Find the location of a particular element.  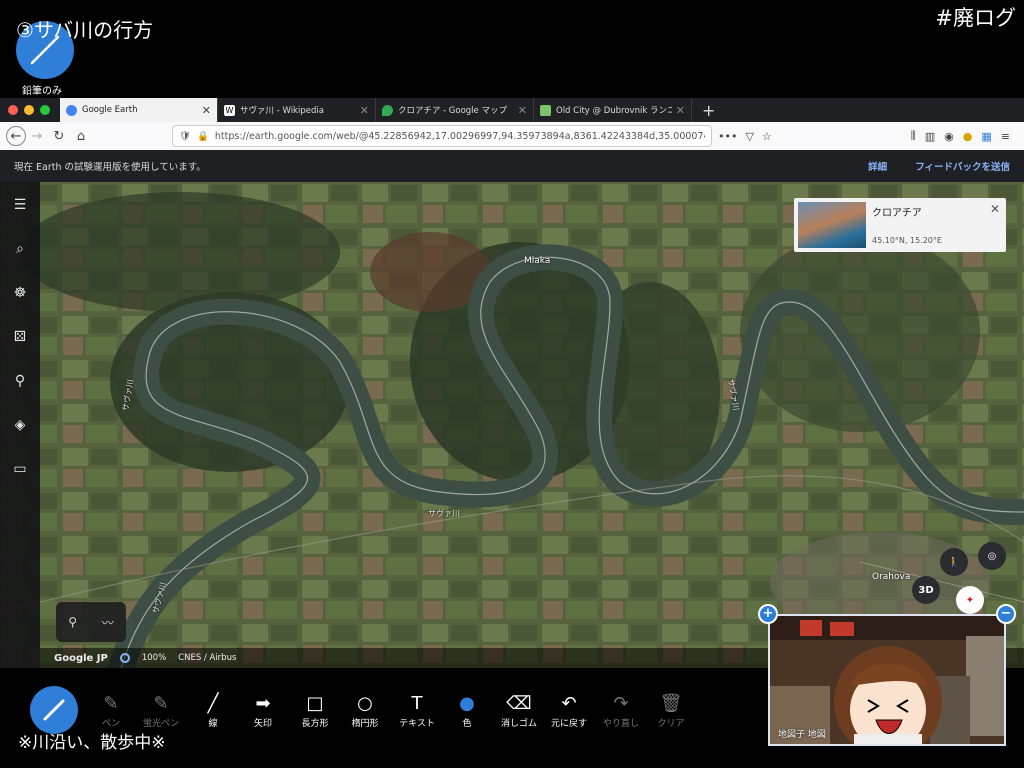

google-maps-favicon-icon is located at coordinates (387, 110).